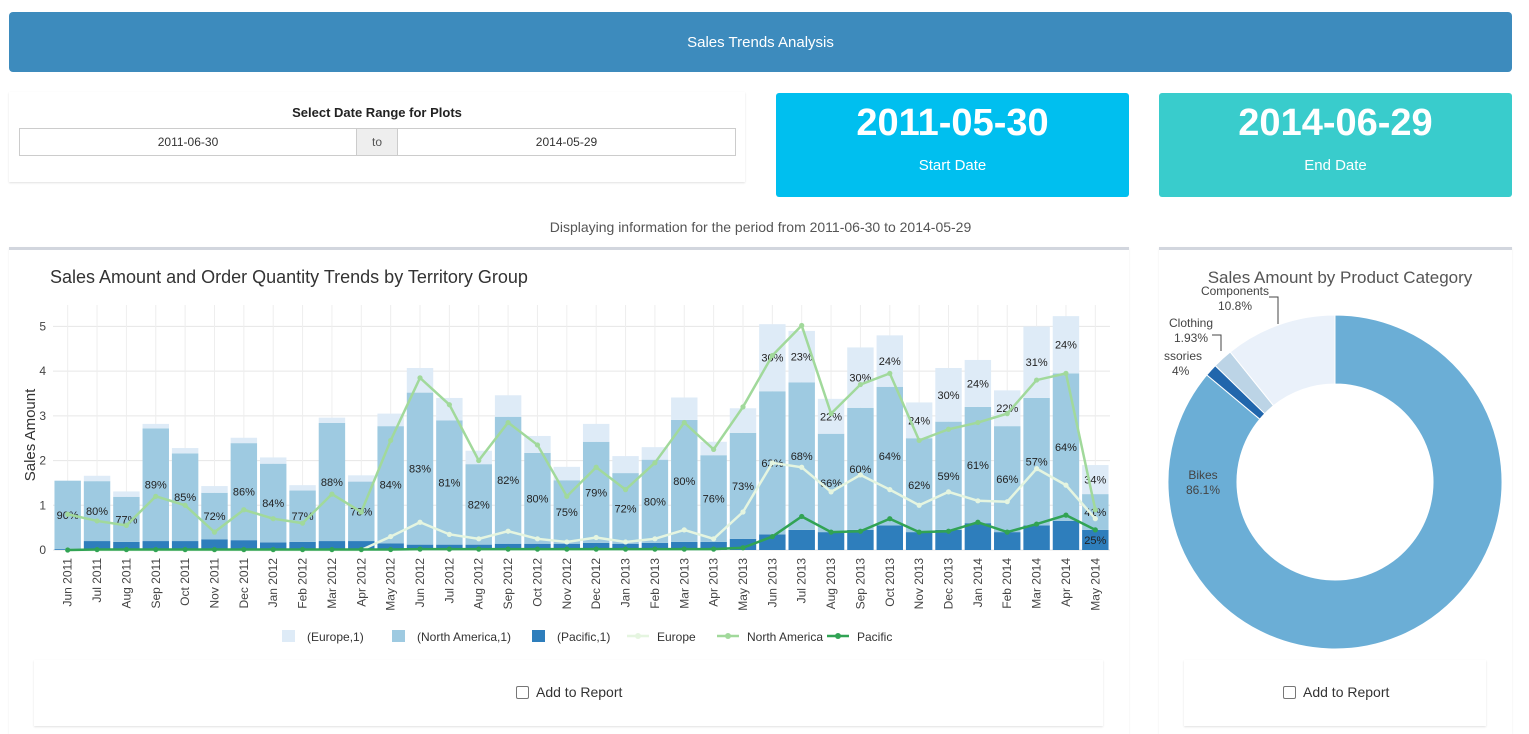 This screenshot has height=734, width=1529. Describe the element at coordinates (772, 583) in the screenshot. I see `x-tick-label: Jun 2013` at that location.